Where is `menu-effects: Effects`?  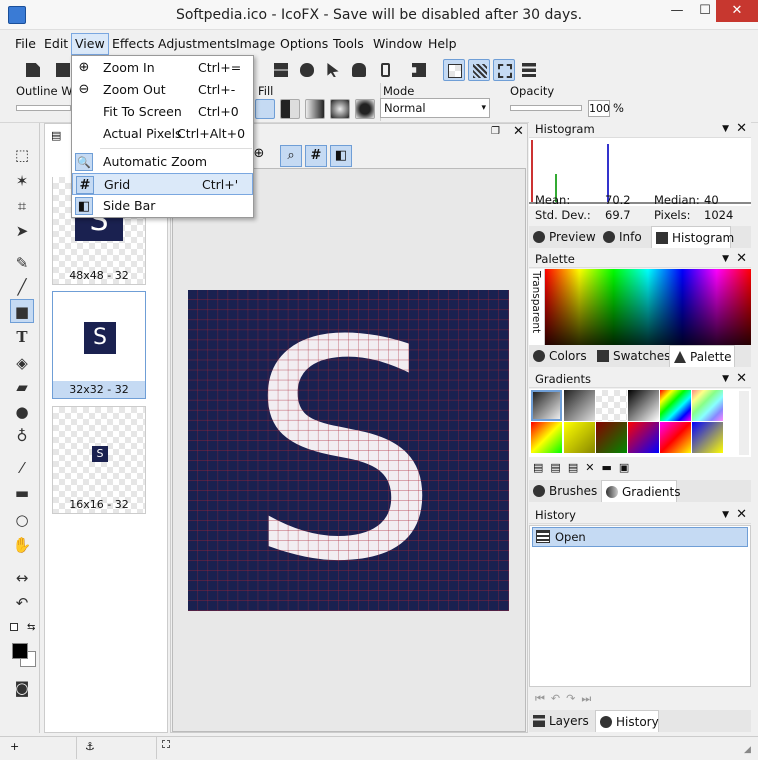 menu-effects: Effects is located at coordinates (133, 44).